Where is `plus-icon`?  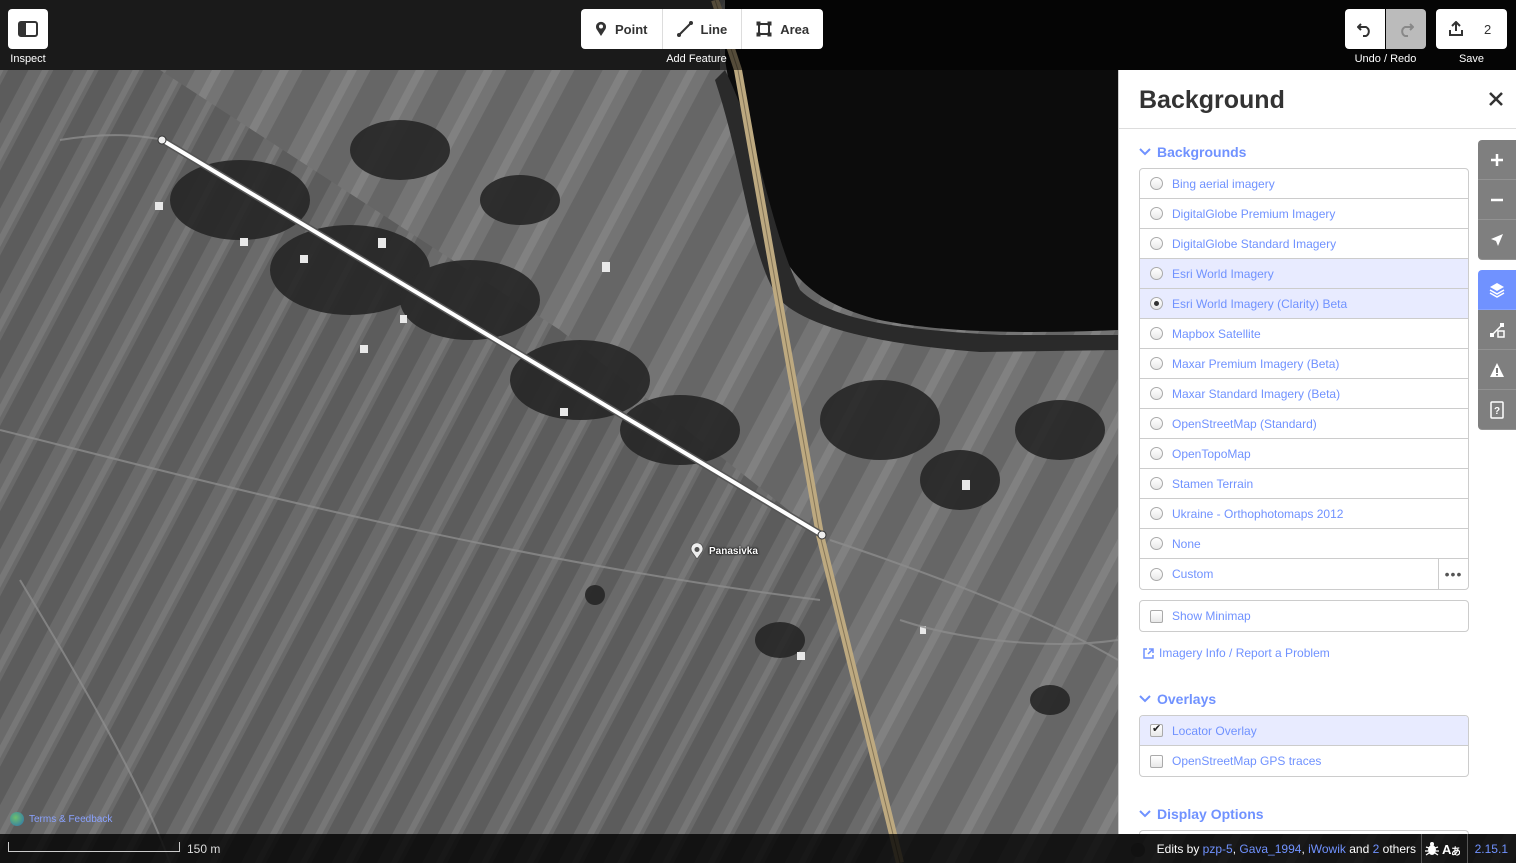
plus-icon is located at coordinates (1497, 159).